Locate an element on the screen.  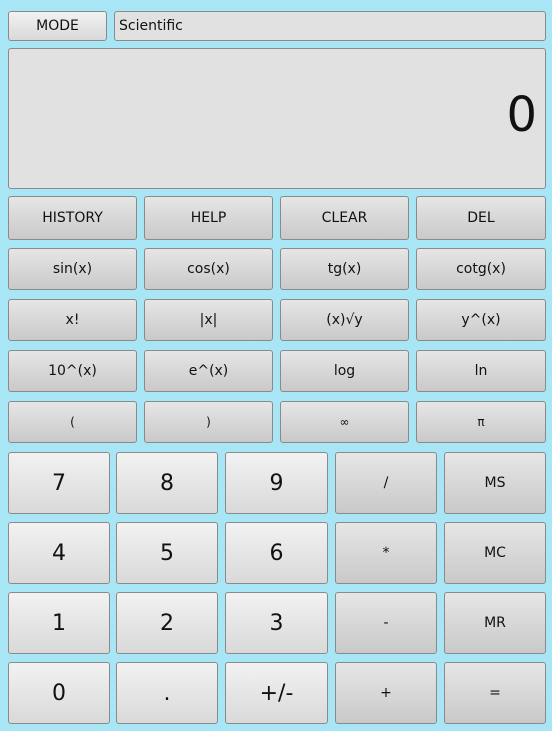
del-button: DEL is located at coordinates (481, 218).